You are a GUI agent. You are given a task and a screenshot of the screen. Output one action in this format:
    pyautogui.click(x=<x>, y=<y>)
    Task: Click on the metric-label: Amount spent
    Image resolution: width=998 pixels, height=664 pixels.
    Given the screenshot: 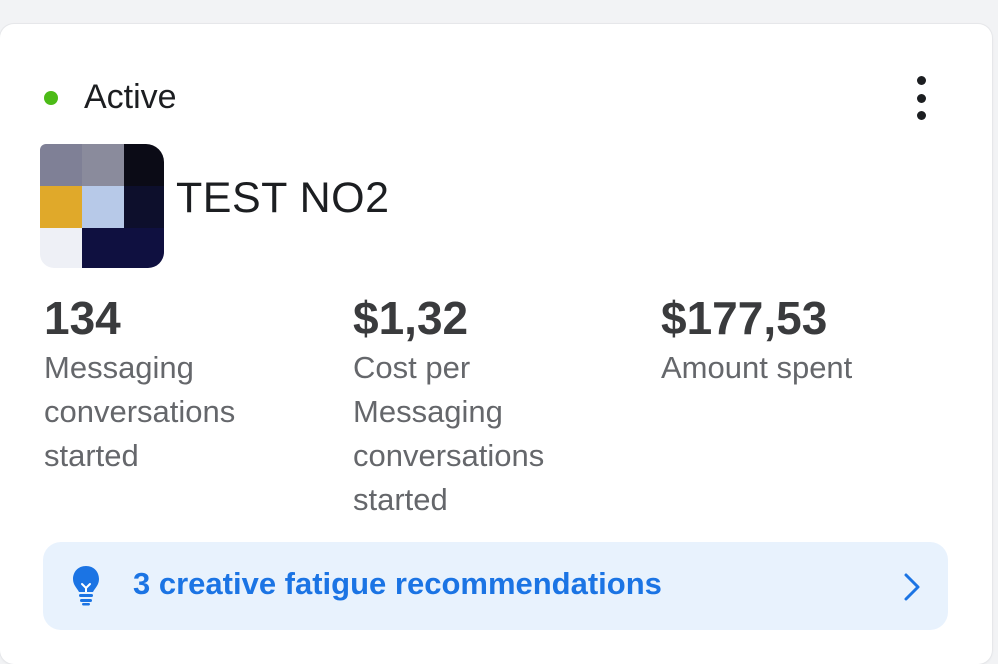 What is the action you would take?
    pyautogui.click(x=757, y=367)
    